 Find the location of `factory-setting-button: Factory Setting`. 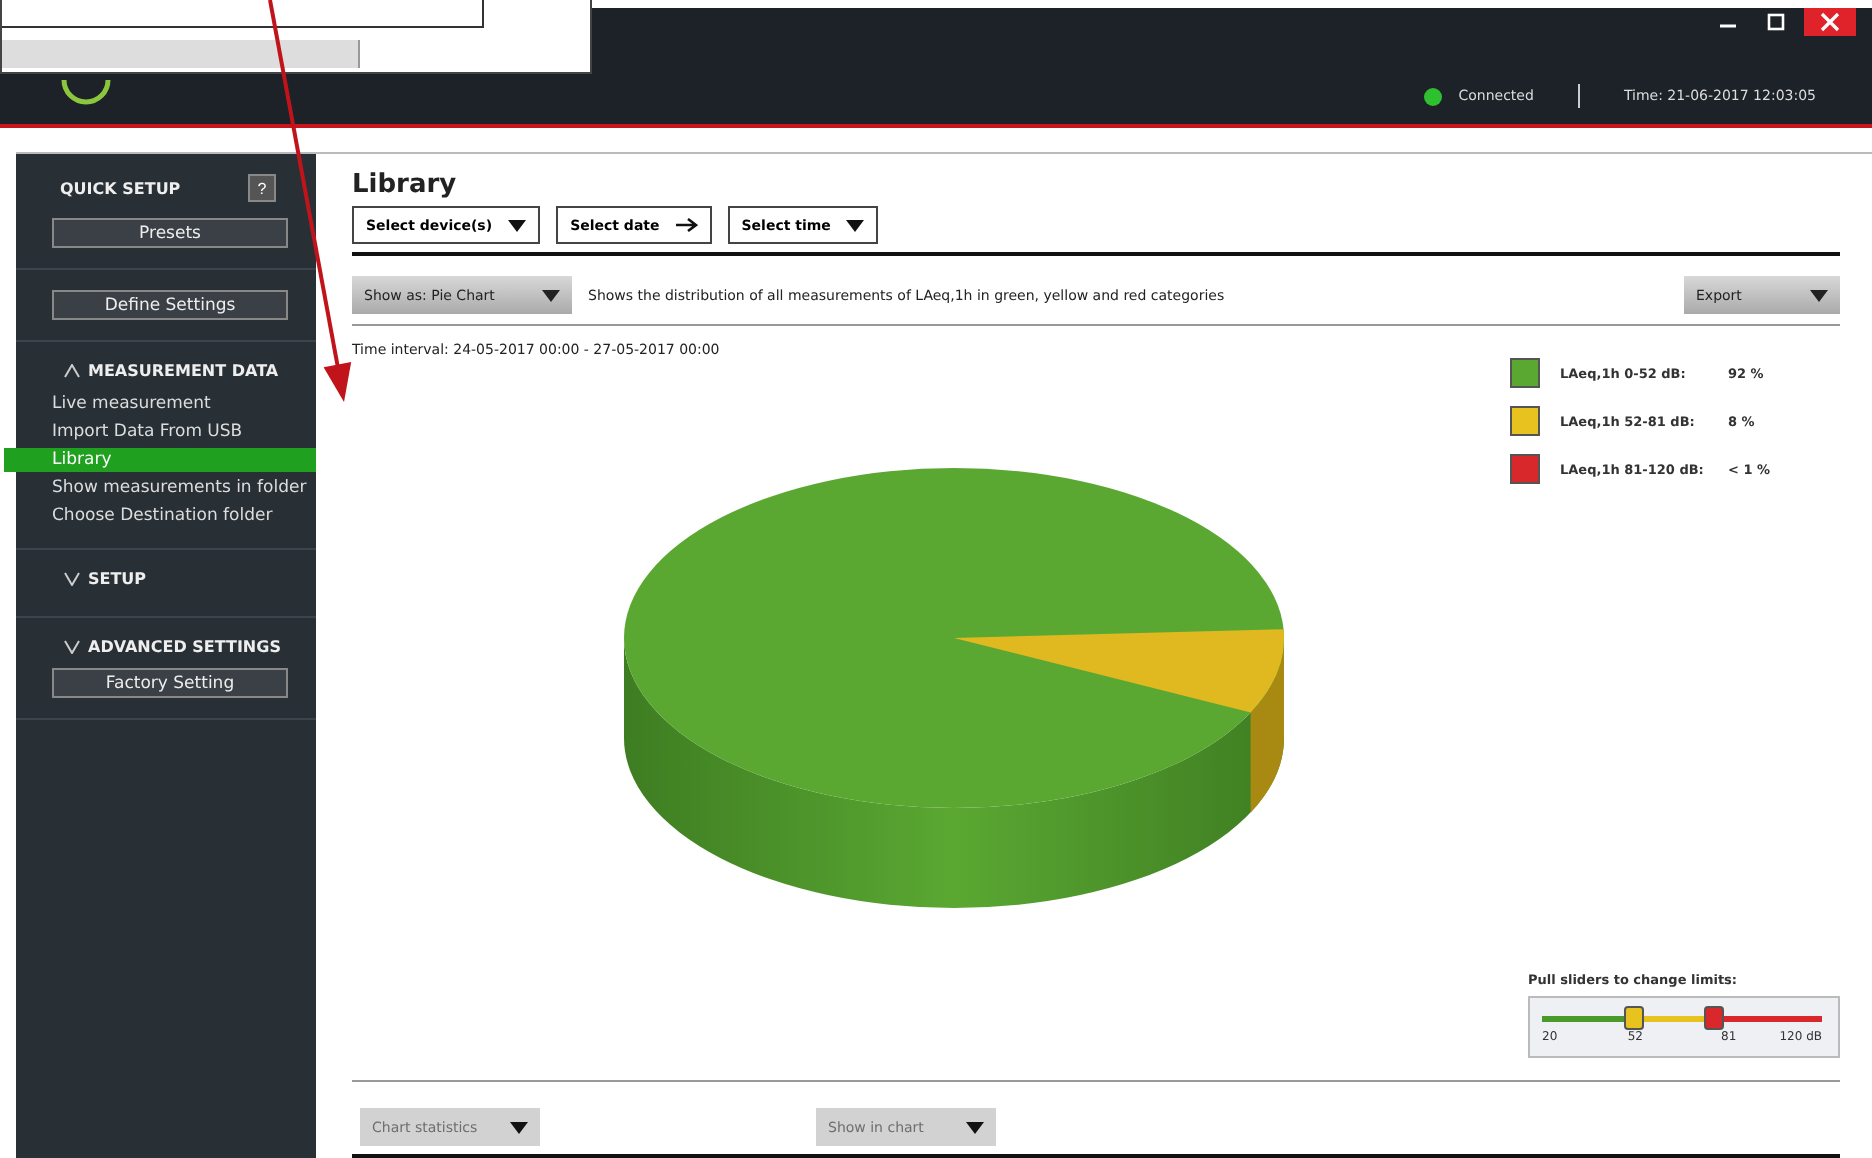

factory-setting-button: Factory Setting is located at coordinates (170, 683).